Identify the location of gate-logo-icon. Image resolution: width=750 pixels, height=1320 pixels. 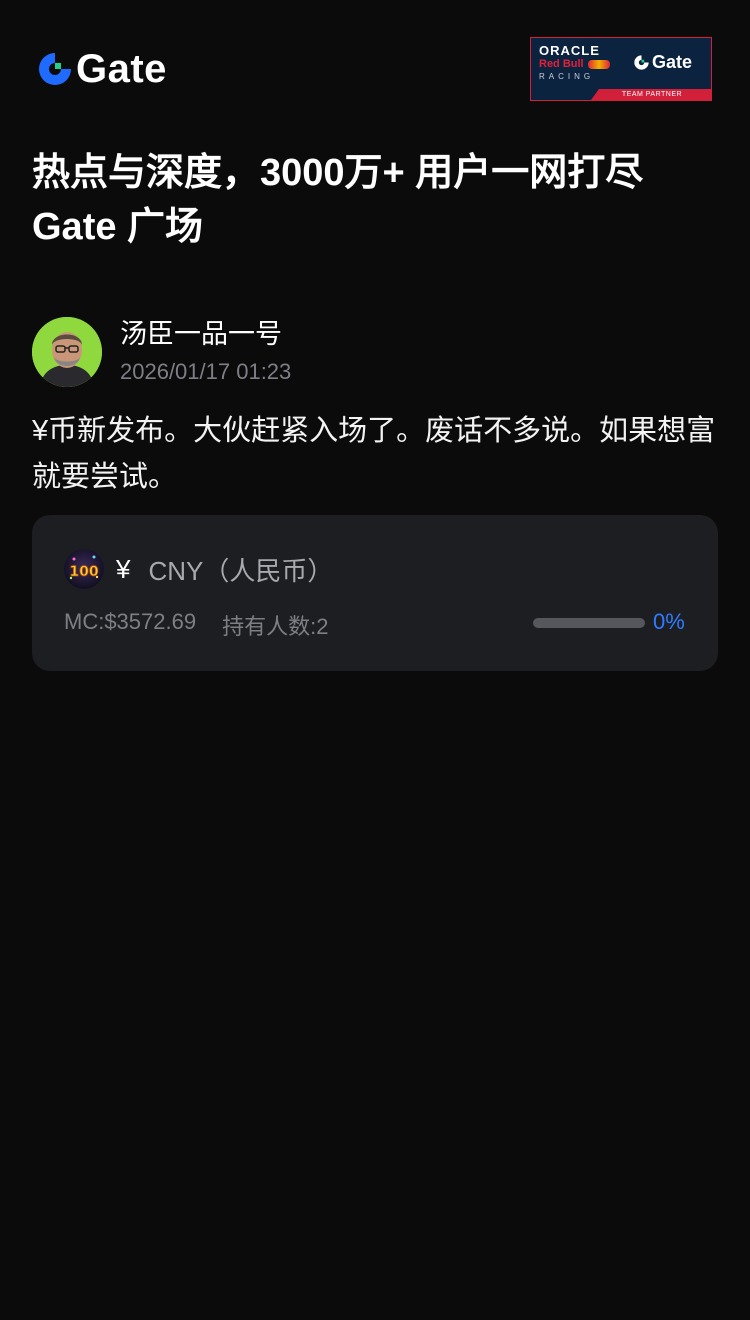
(55, 69).